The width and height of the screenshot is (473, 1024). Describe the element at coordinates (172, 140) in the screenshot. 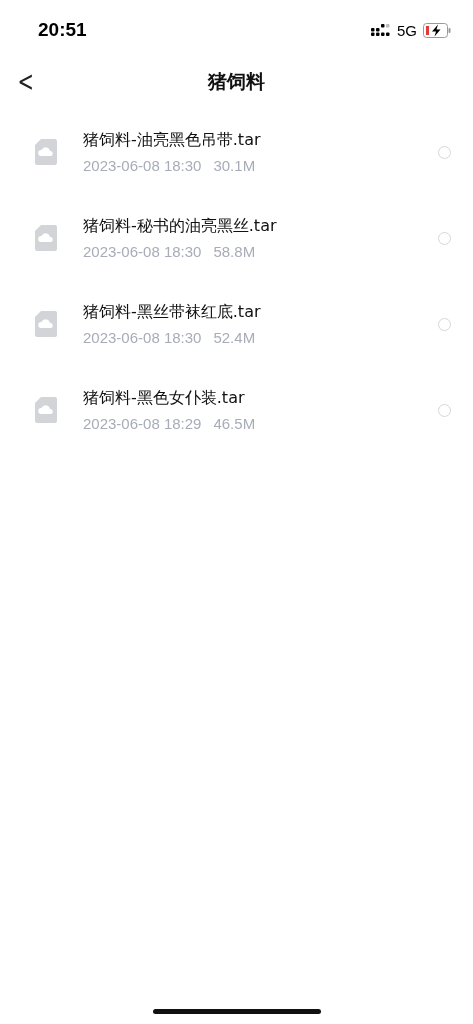

I see `file-name: 猪饲料-油亮黑色吊带.tar` at that location.